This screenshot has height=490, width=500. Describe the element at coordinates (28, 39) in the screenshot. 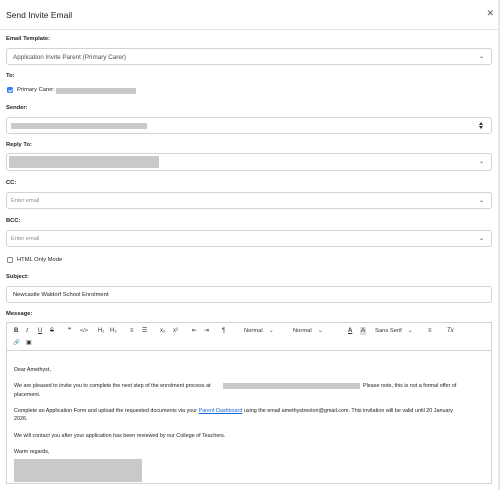

I see `email-template-label: Email Template:` at that location.